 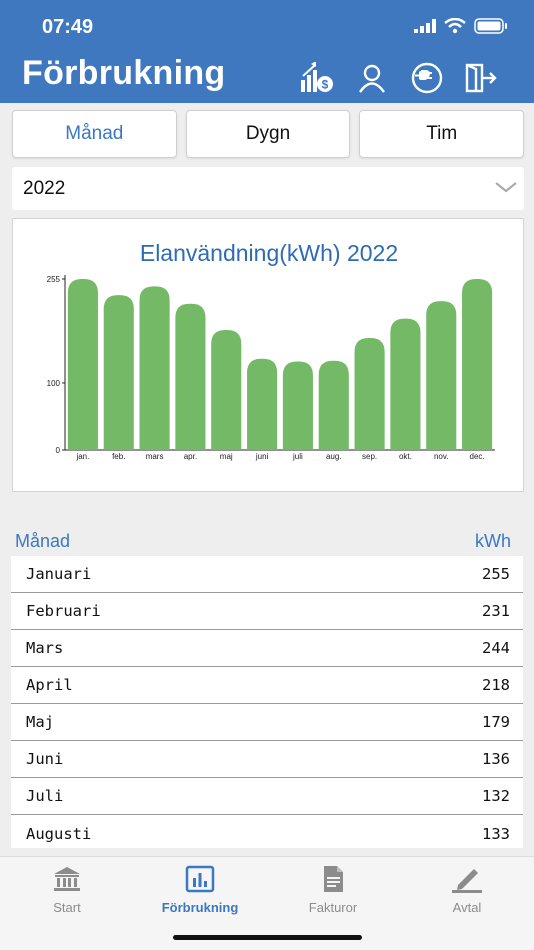 What do you see at coordinates (496, 722) in the screenshot?
I see `row-kwh: 179` at bounding box center [496, 722].